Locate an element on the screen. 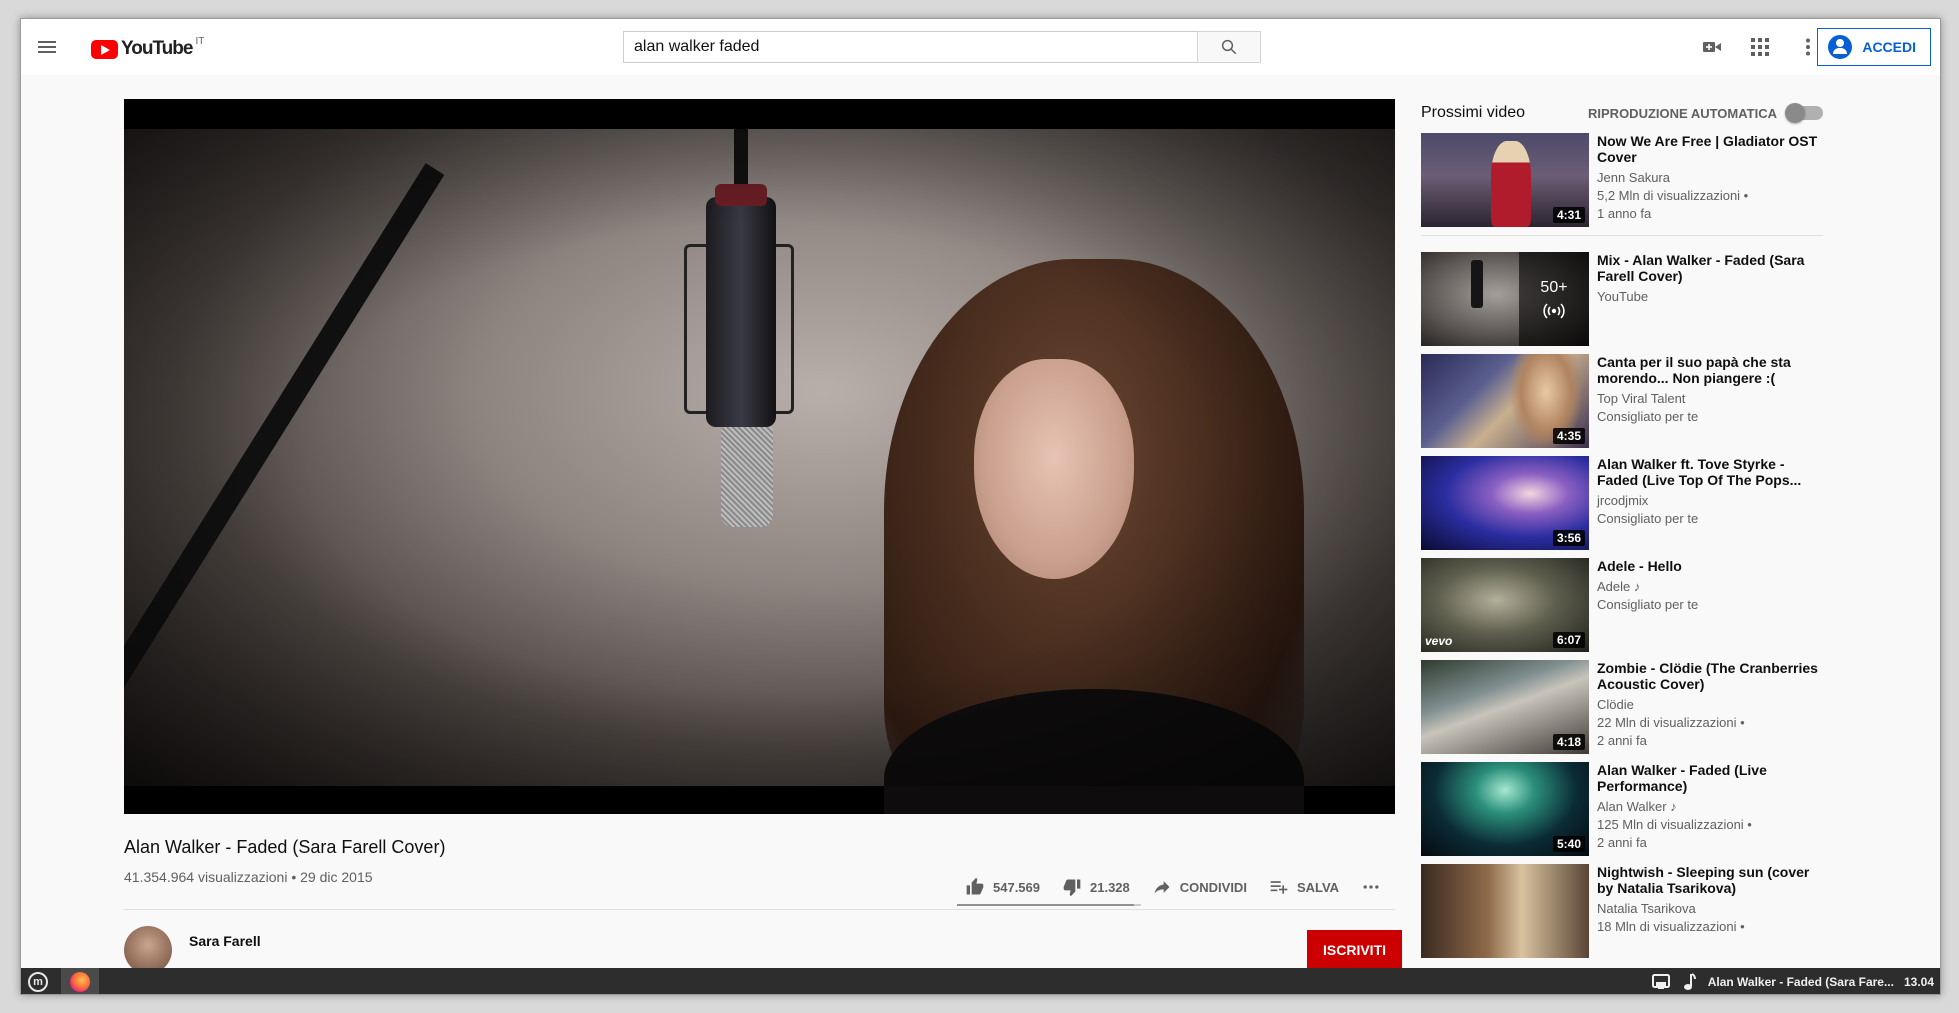  video-channel: Adele ♪ is located at coordinates (1619, 586).